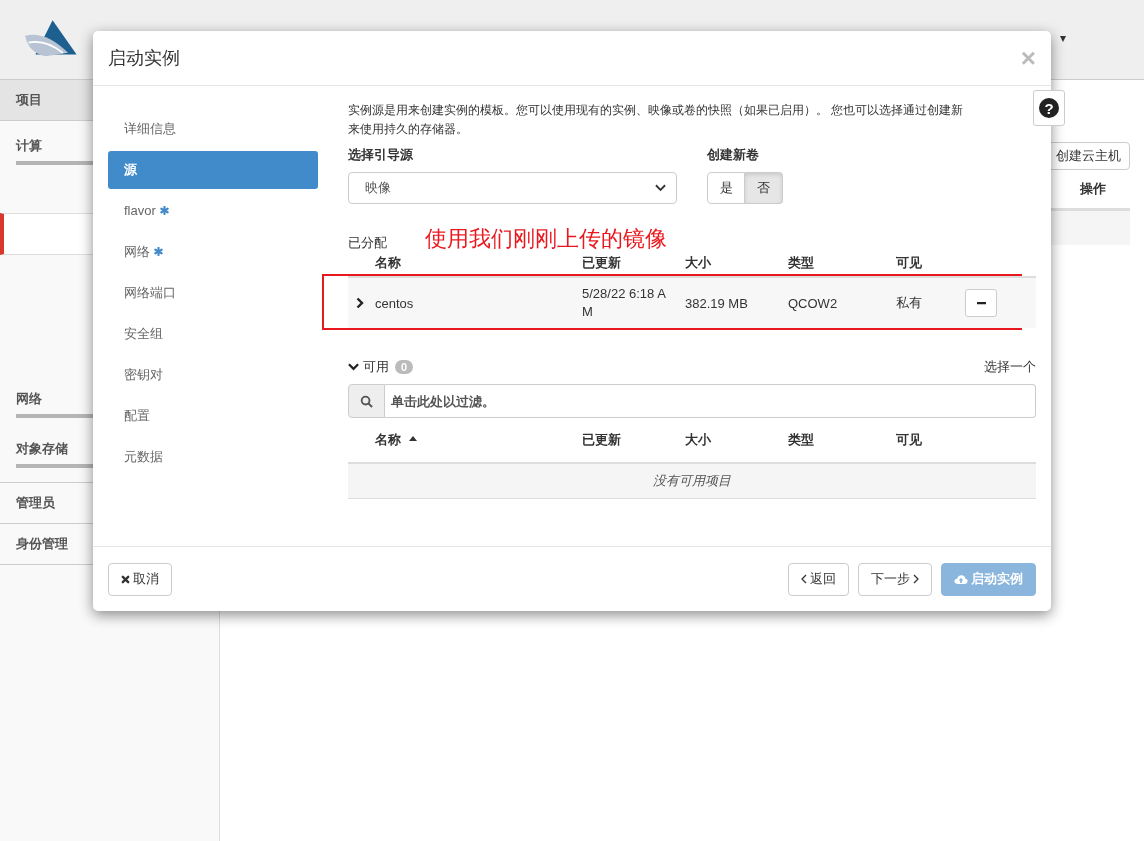 This screenshot has width=1144, height=841. What do you see at coordinates (213, 334) in the screenshot?
I see `wizard-step: 安全组` at bounding box center [213, 334].